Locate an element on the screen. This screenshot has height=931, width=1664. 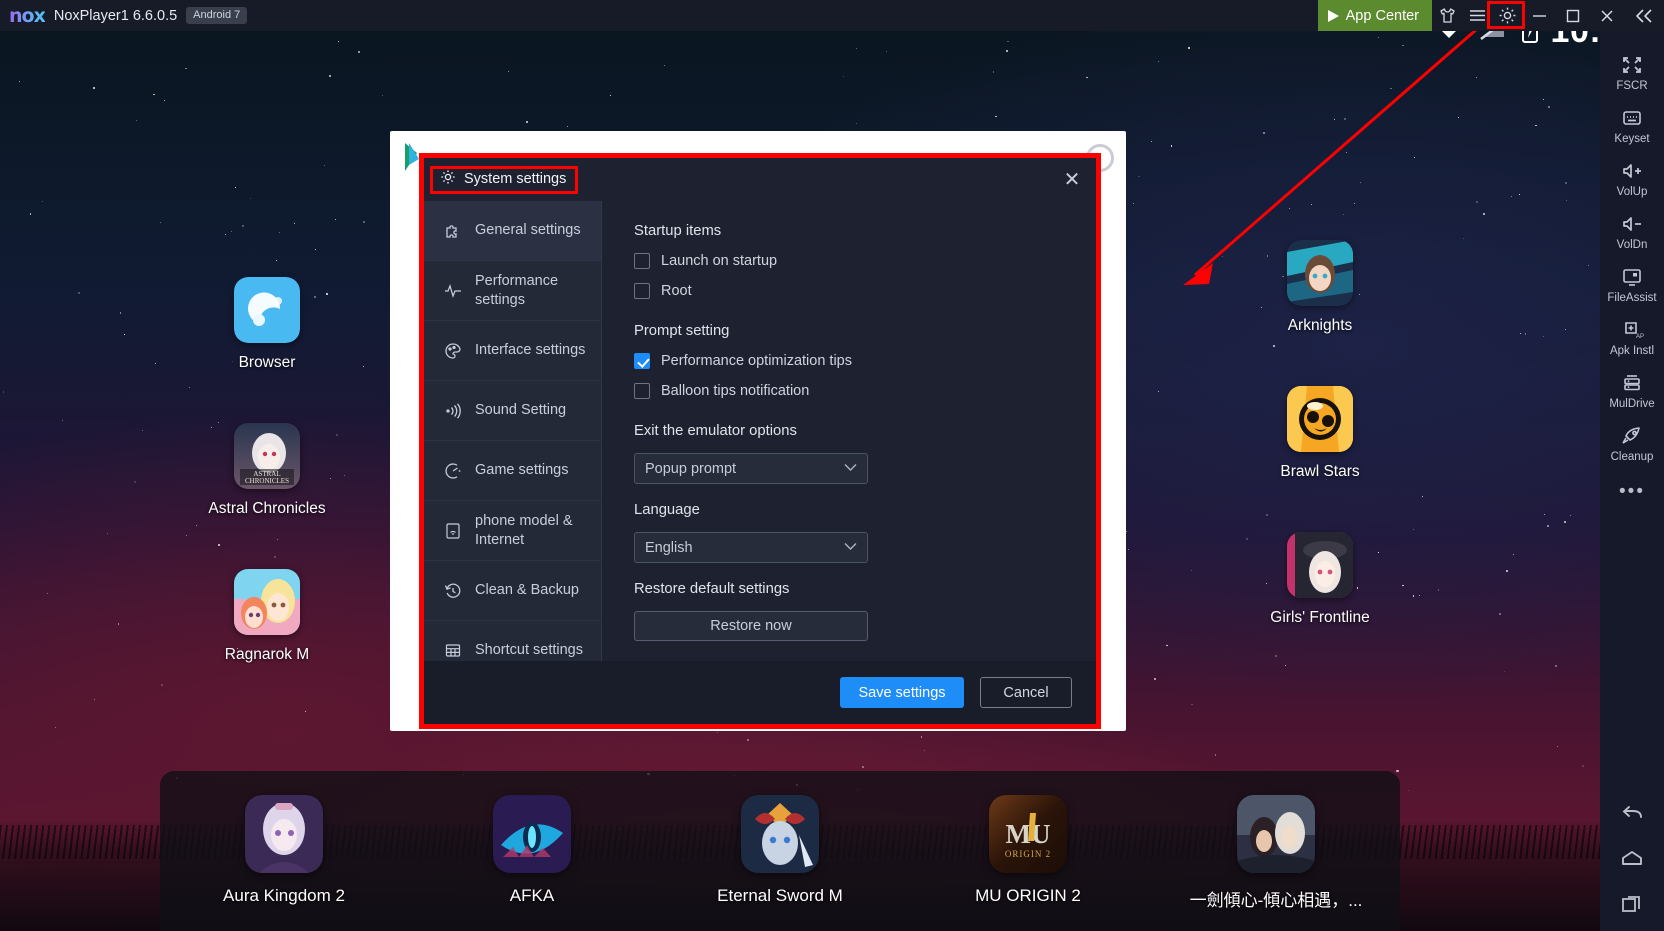
dock-app-label: MU ORIGIN 2 is located at coordinates (1028, 895).